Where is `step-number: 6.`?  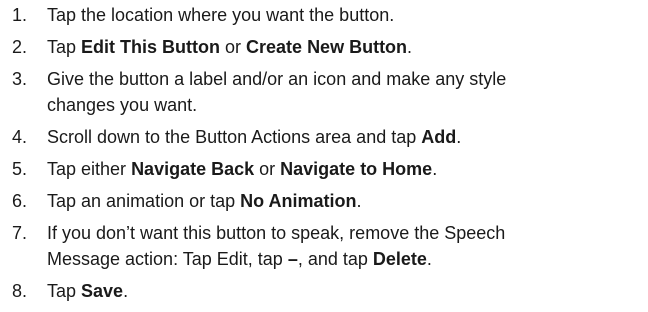 step-number: 6. is located at coordinates (19, 201).